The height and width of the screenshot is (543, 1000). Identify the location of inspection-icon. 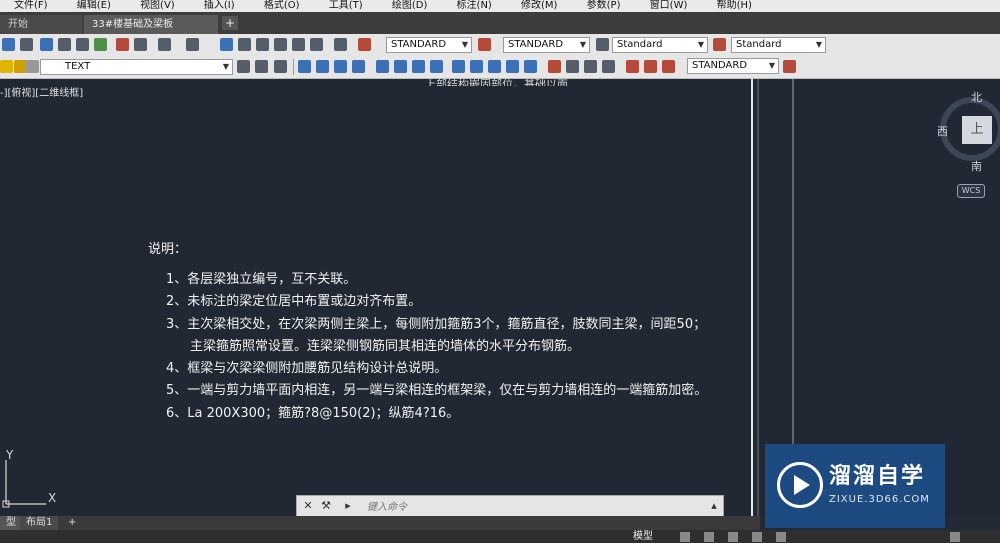
(590, 66).